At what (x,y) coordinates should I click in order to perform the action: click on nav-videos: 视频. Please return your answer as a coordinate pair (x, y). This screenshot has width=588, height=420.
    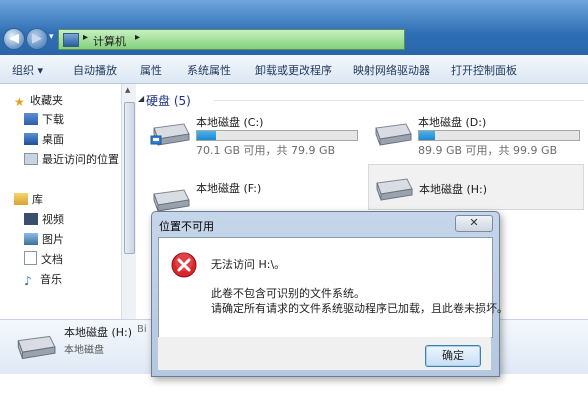
    Looking at the image, I should click on (44, 220).